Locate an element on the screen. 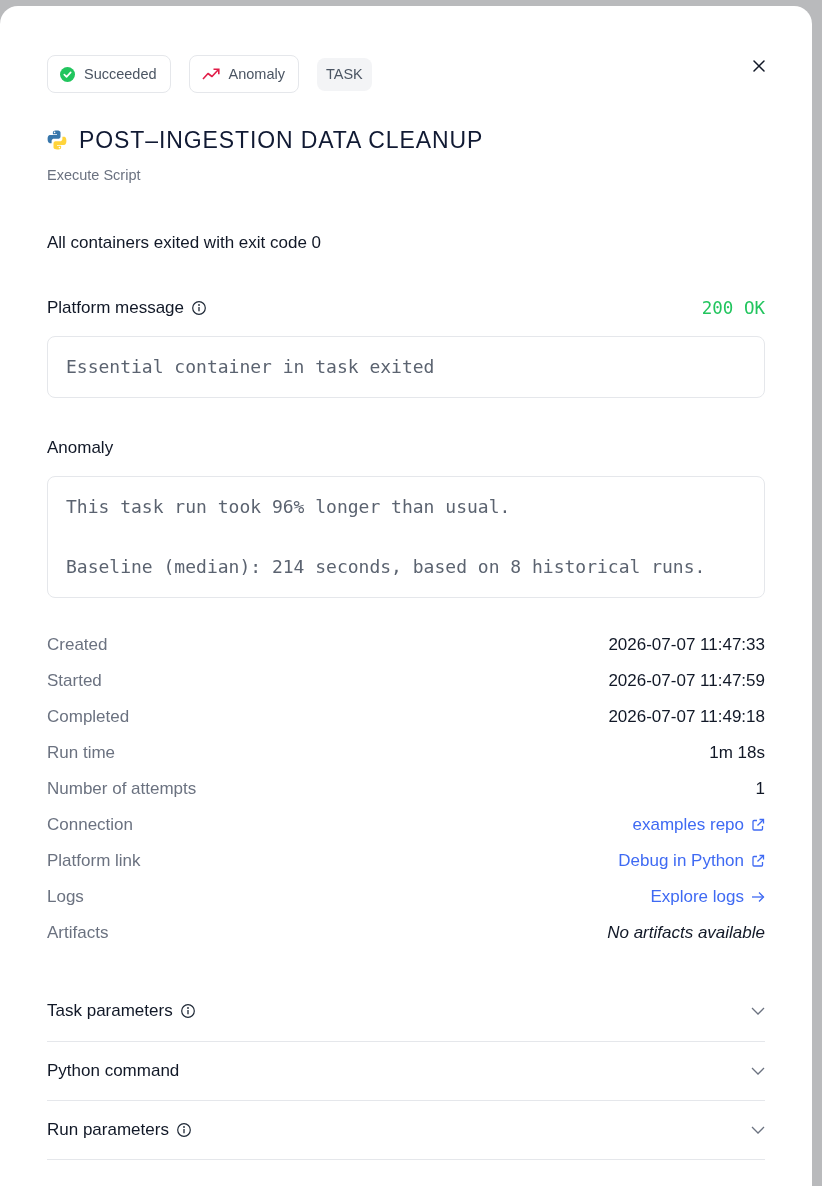 The width and height of the screenshot is (822, 1186). anomaly-text: This task run took 96% longer than usual. is located at coordinates (289, 507).